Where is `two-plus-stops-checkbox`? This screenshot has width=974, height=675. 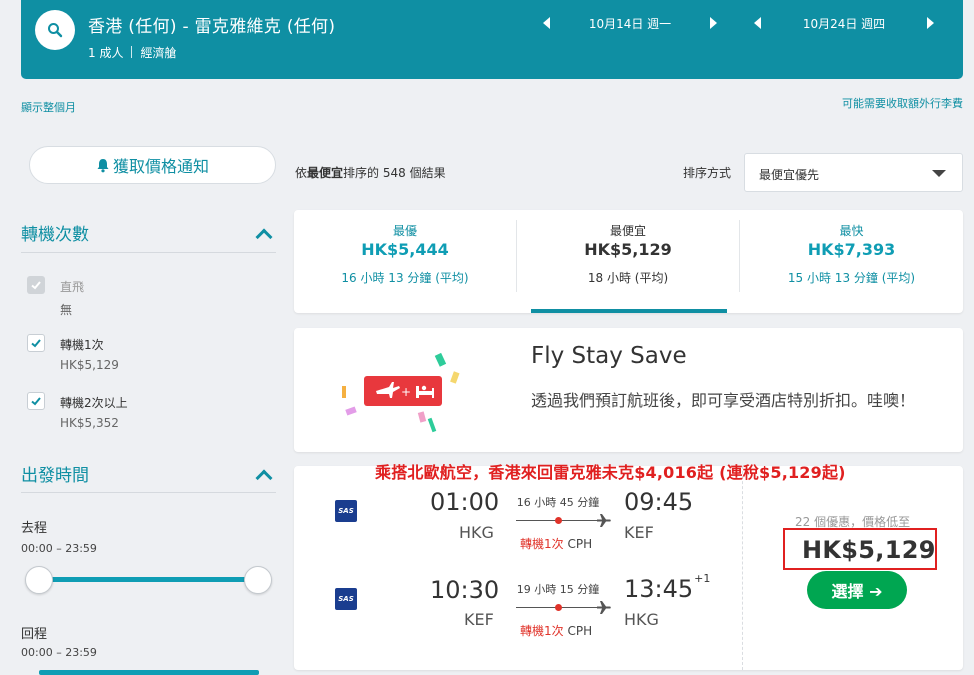
two-plus-stops-checkbox is located at coordinates (36, 401).